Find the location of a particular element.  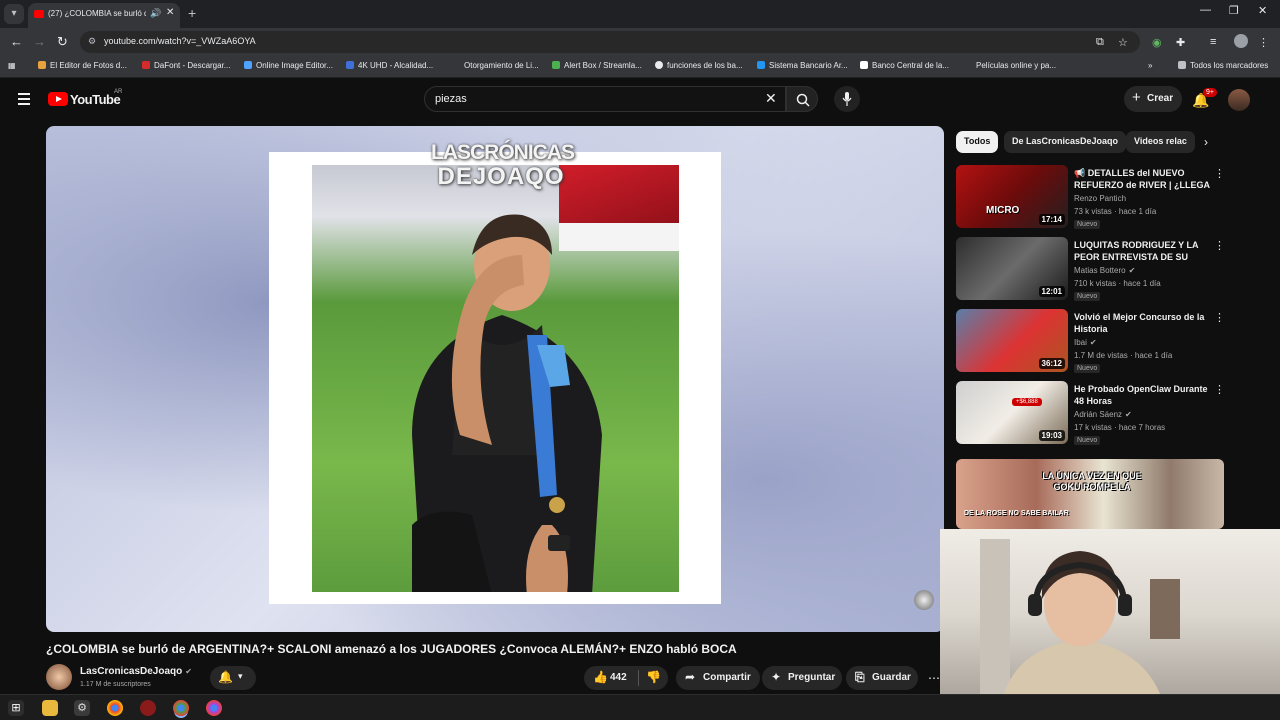

extension-icon: ◉ is located at coordinates (1157, 42).